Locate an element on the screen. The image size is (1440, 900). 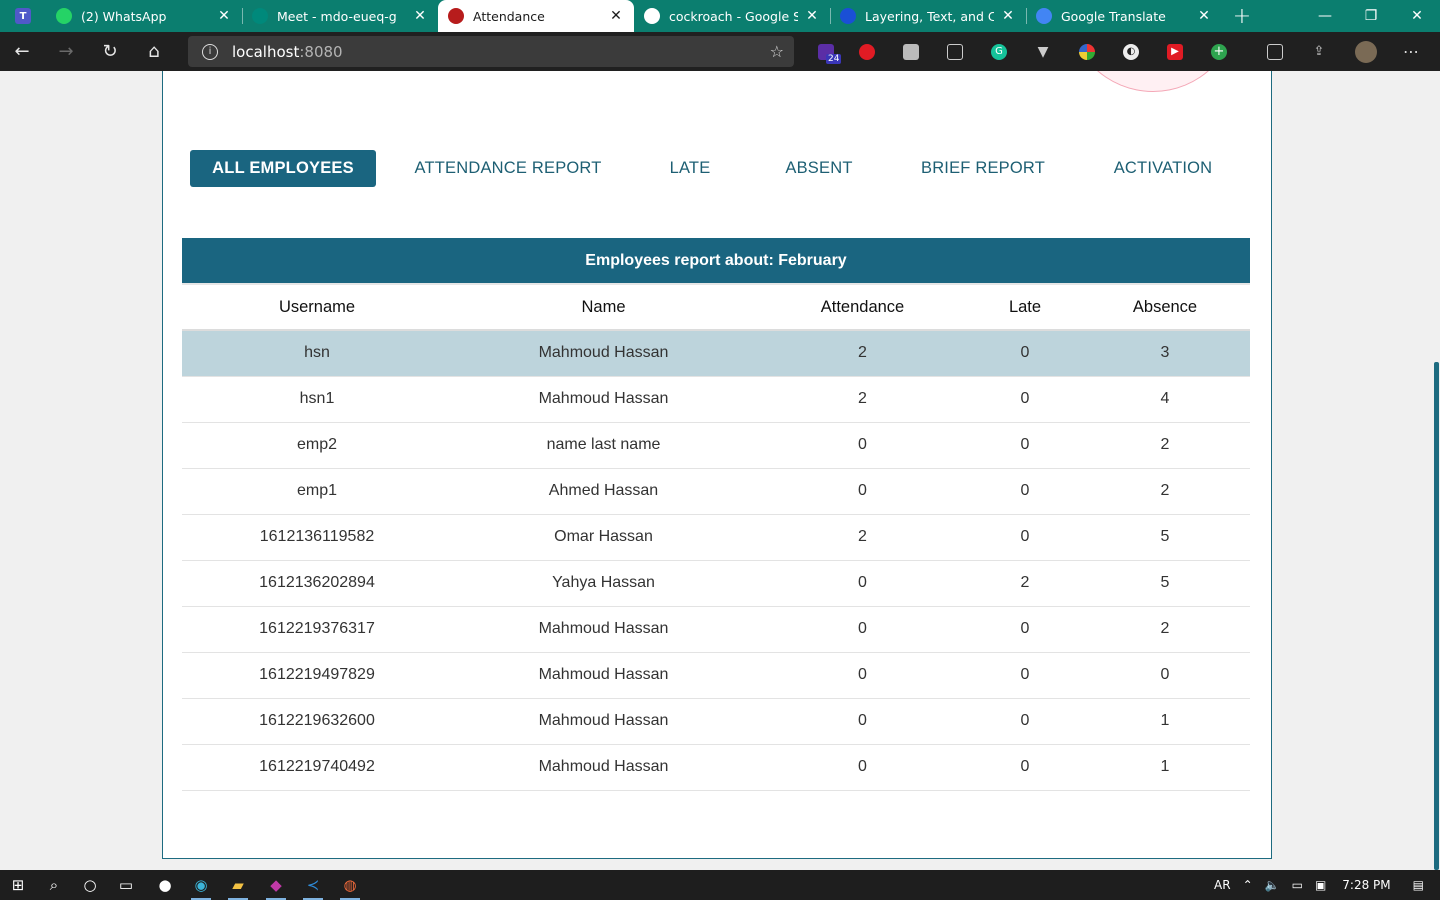
page-scrollbar is located at coordinates (1436, 470).